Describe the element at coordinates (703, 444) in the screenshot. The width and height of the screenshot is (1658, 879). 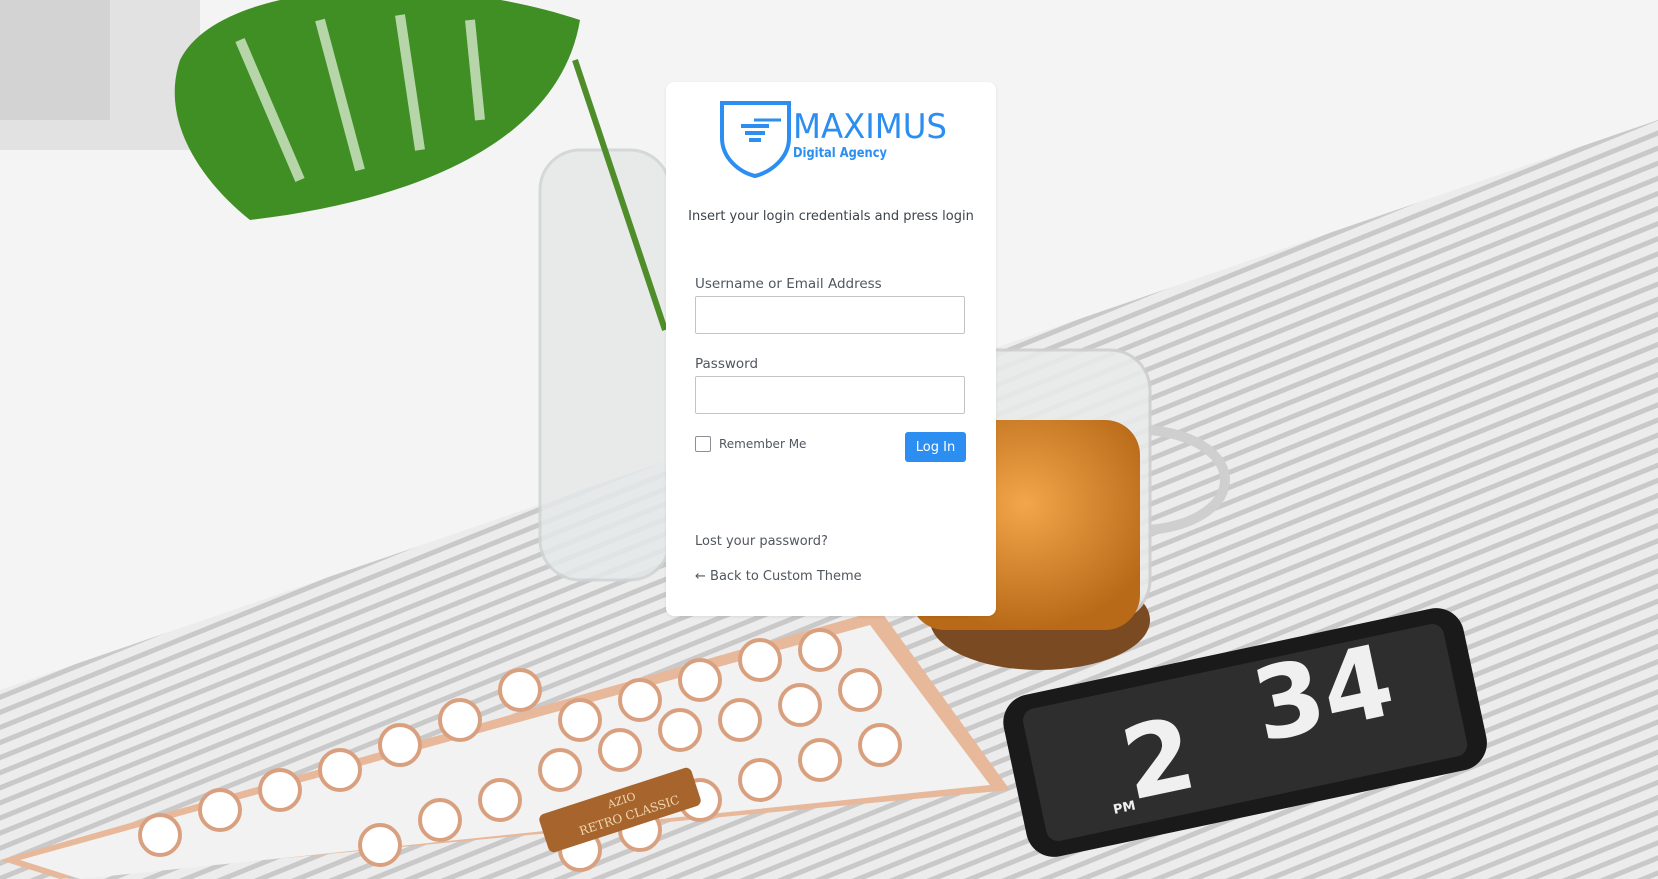
I see `remember-me-checkbox` at that location.